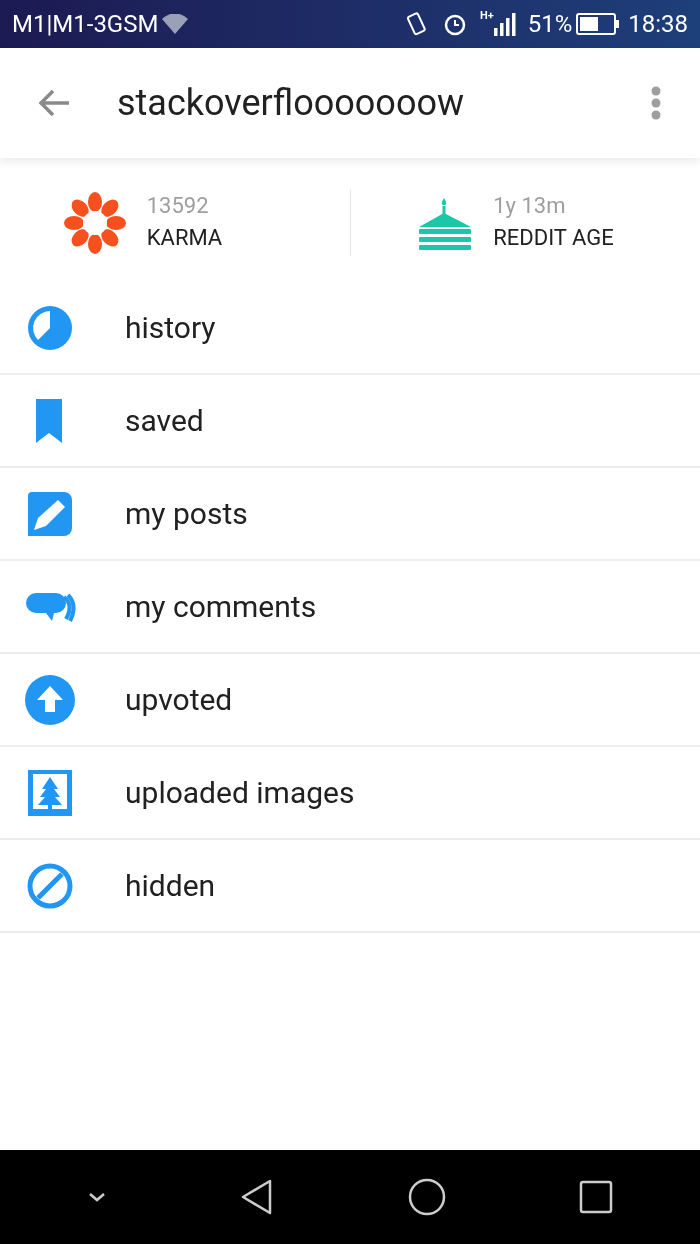  I want to click on battery-icon, so click(598, 24).